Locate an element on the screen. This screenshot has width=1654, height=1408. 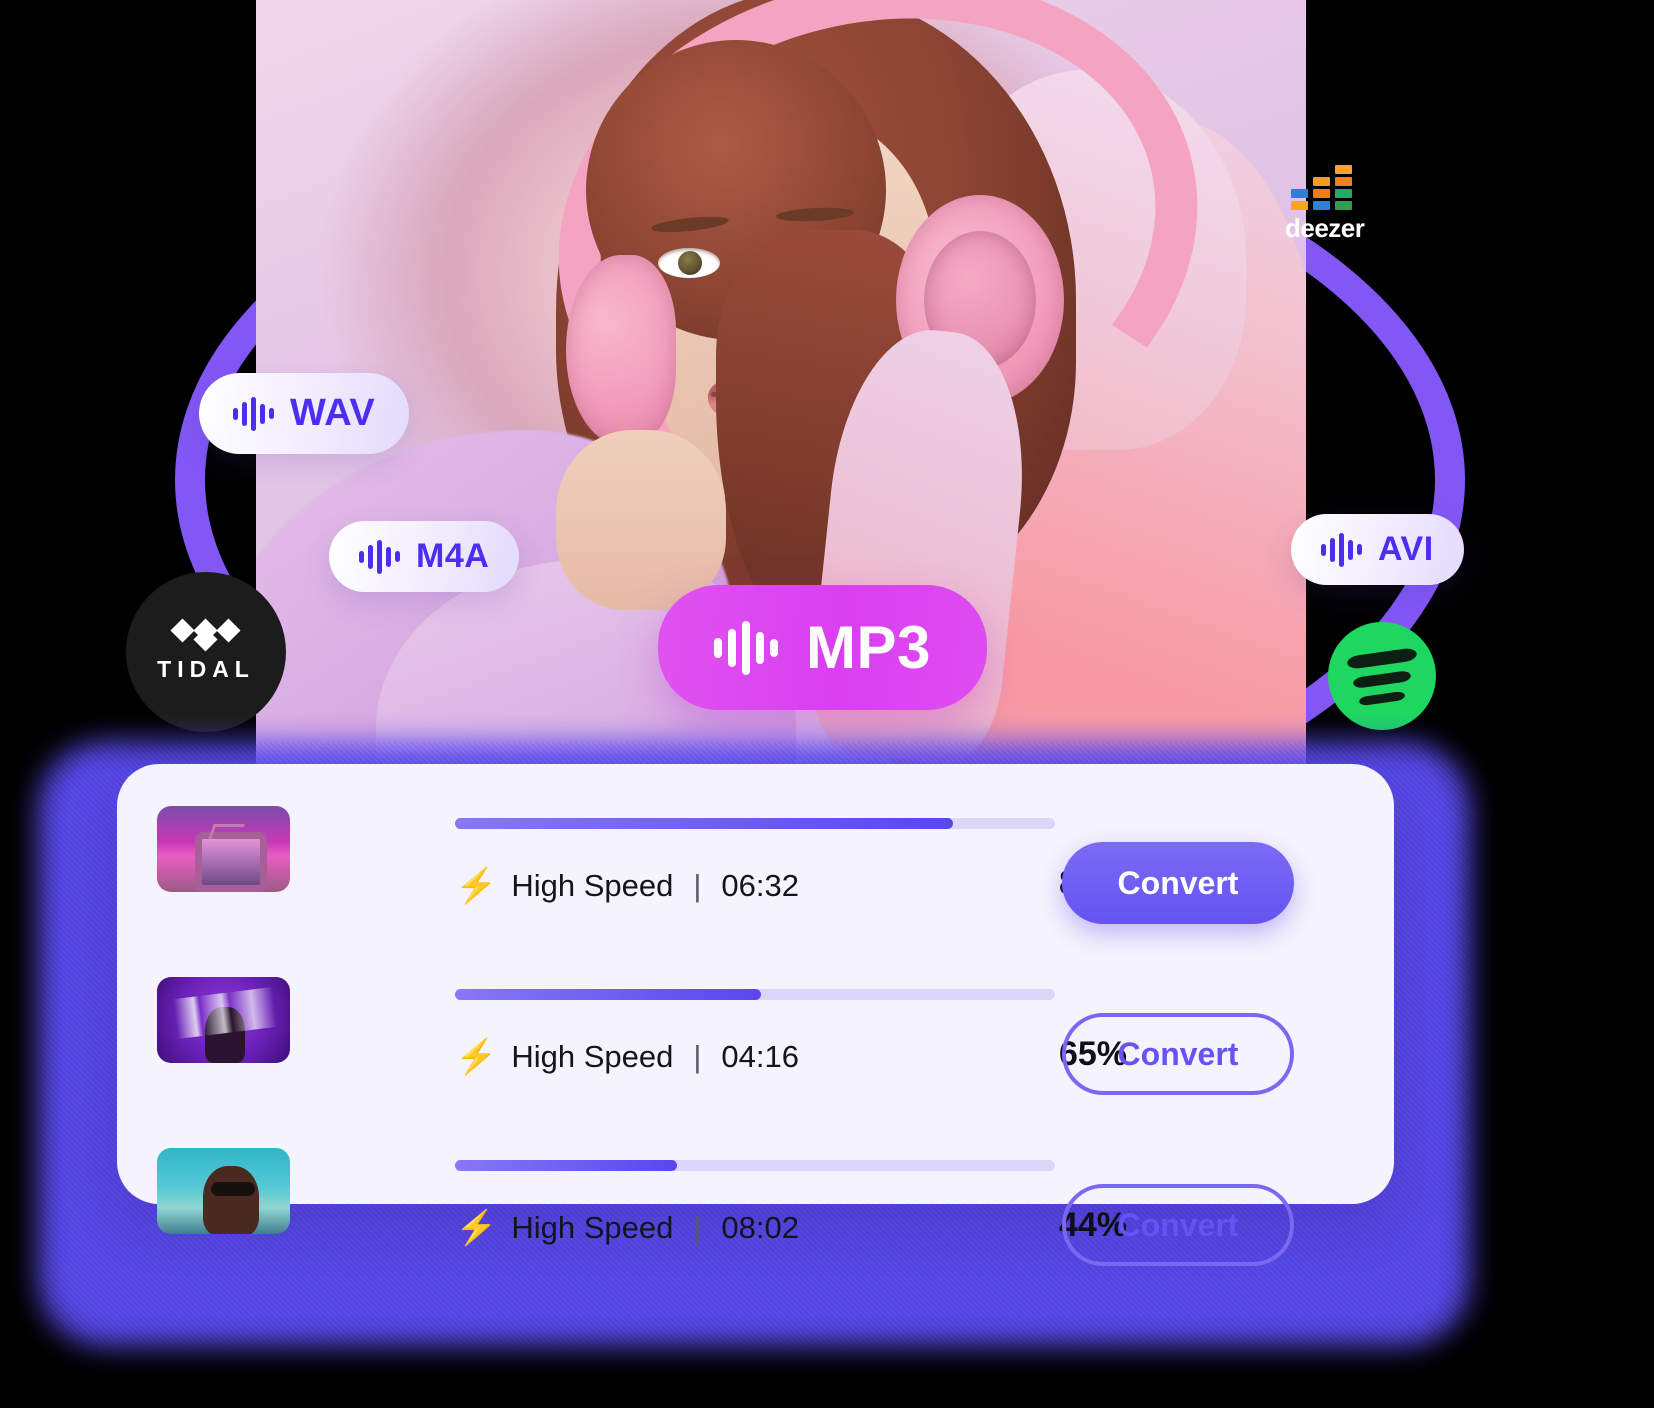
duration-label: 06:32 is located at coordinates (760, 885).